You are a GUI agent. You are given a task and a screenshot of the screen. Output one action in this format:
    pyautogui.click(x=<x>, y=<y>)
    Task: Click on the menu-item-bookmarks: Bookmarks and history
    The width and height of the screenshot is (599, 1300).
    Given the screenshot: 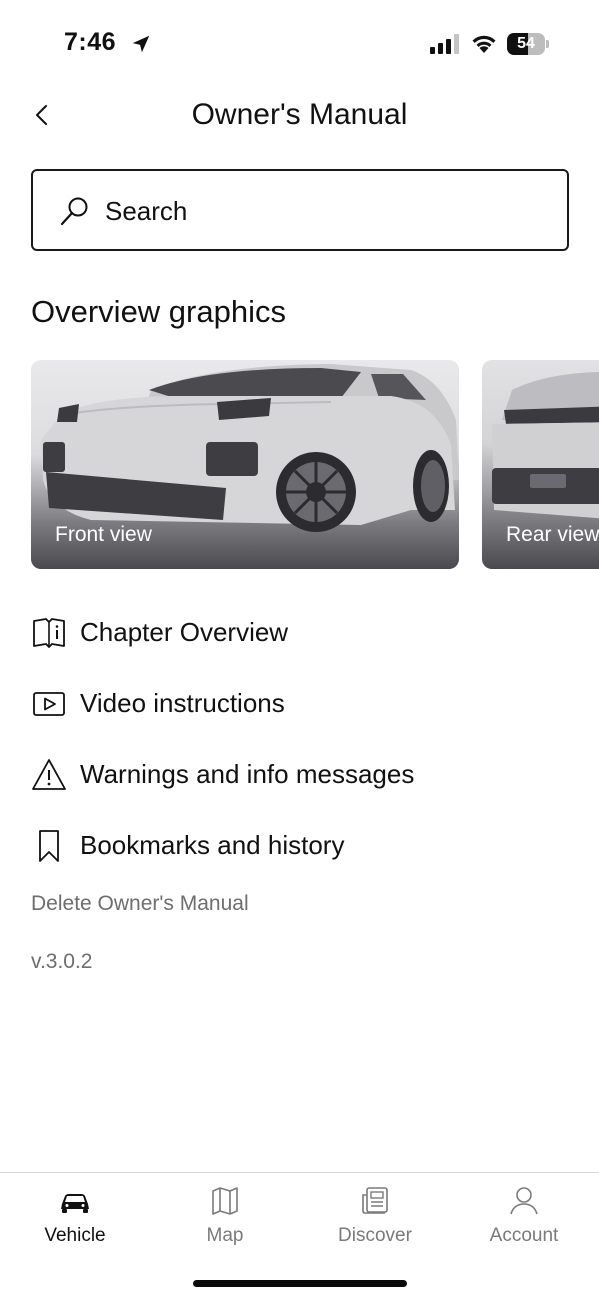 What is the action you would take?
    pyautogui.click(x=301, y=845)
    